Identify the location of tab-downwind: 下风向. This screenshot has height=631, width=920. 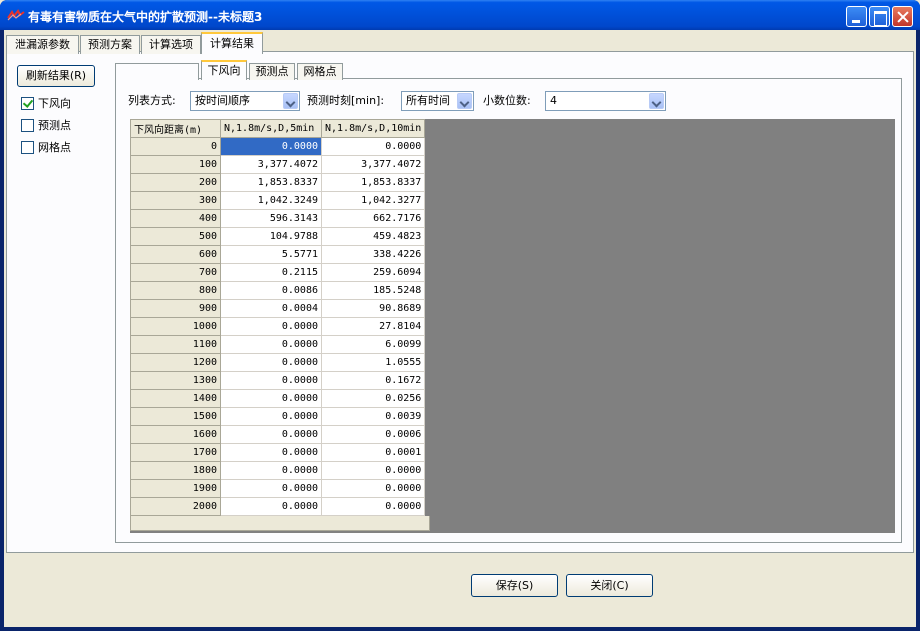
(224, 70).